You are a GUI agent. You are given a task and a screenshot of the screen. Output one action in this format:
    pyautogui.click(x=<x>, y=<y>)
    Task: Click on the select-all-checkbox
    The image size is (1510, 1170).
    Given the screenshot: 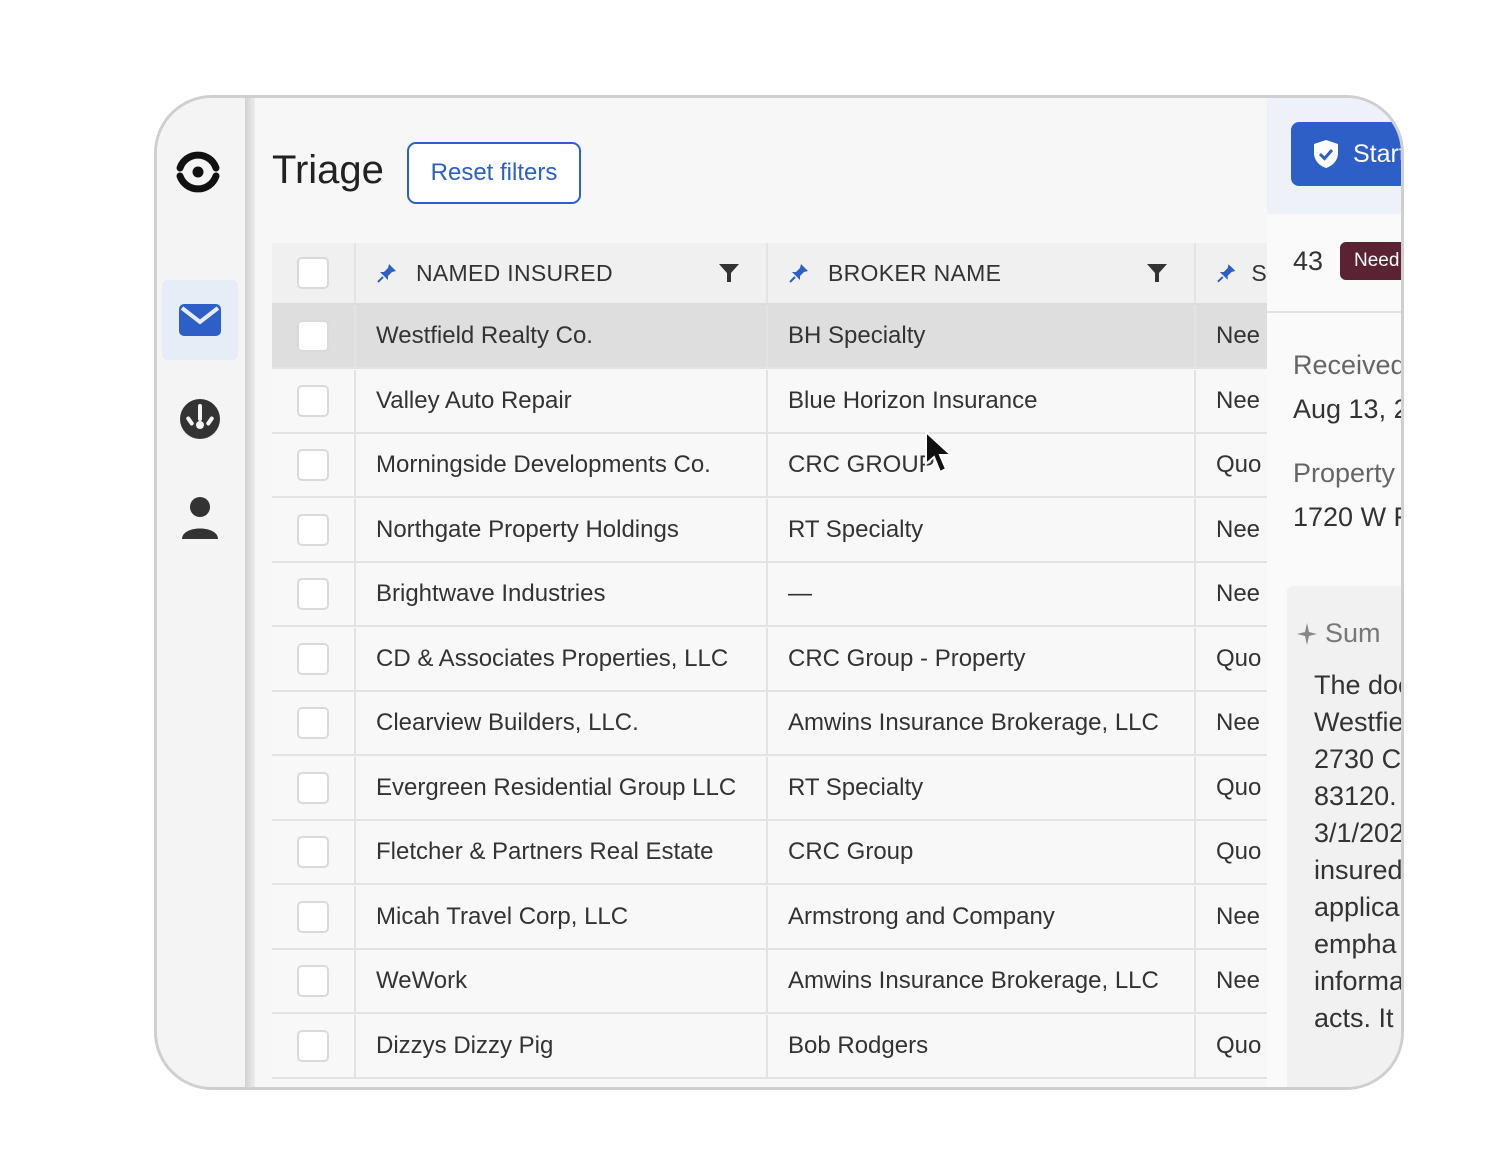 What is the action you would take?
    pyautogui.click(x=313, y=273)
    